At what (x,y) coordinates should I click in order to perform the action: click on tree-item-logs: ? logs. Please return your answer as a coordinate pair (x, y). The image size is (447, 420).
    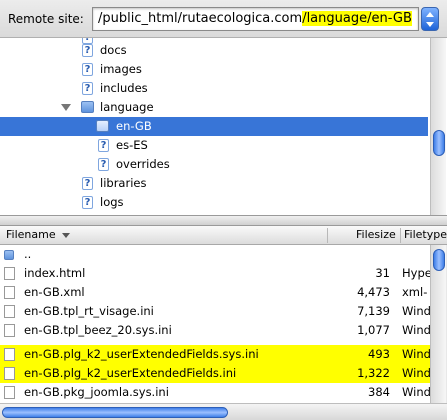
    Looking at the image, I should click on (214, 202).